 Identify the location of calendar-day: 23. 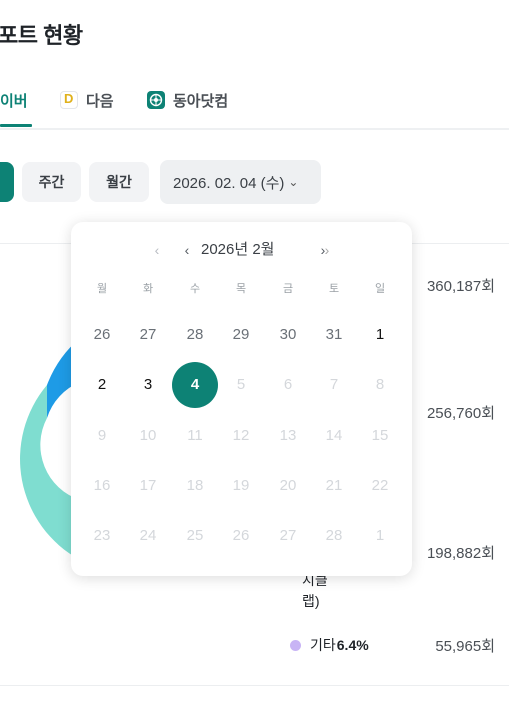
(102, 535).